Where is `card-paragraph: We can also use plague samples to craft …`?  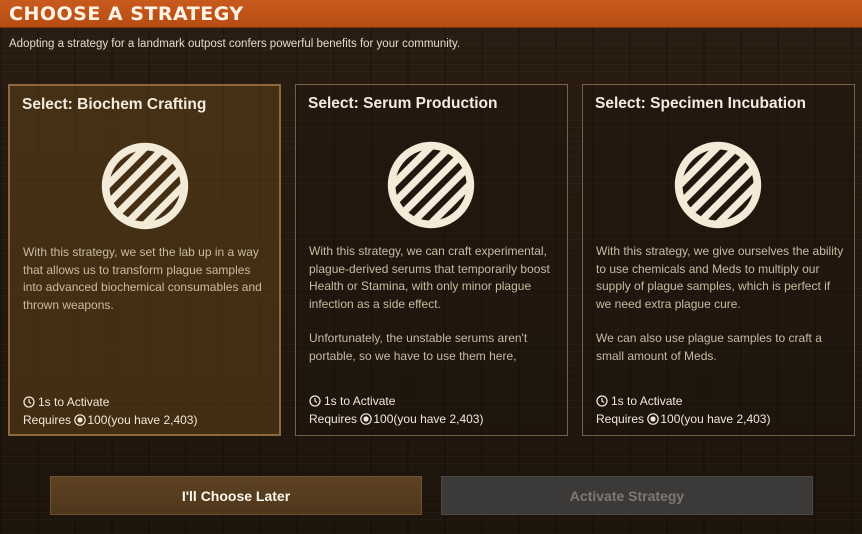
card-paragraph: We can also use plague samples to craft … is located at coordinates (709, 347).